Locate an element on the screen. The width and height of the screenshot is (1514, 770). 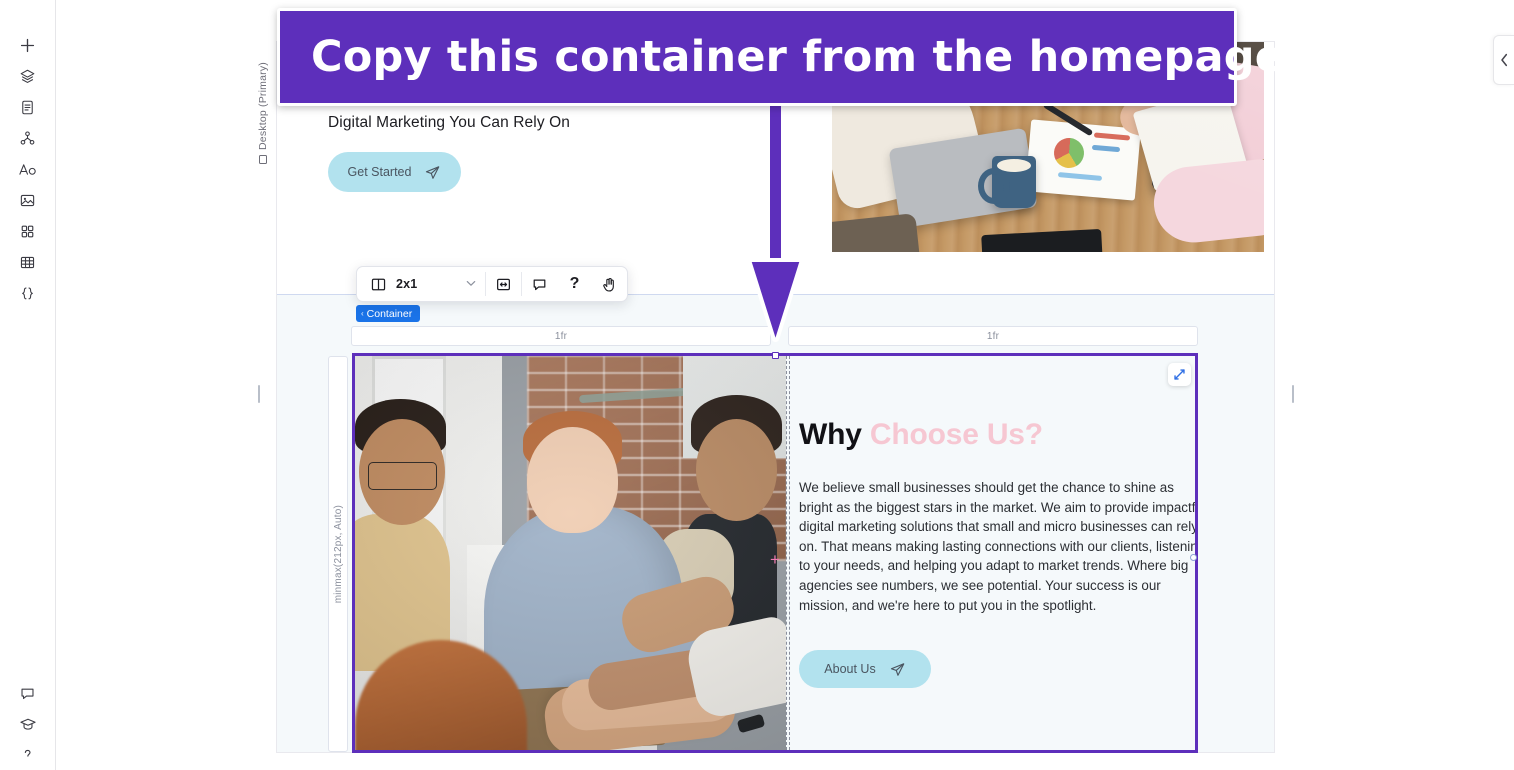
grid-row-track-1: minmax(212px, Auto) is located at coordinates (338, 554).